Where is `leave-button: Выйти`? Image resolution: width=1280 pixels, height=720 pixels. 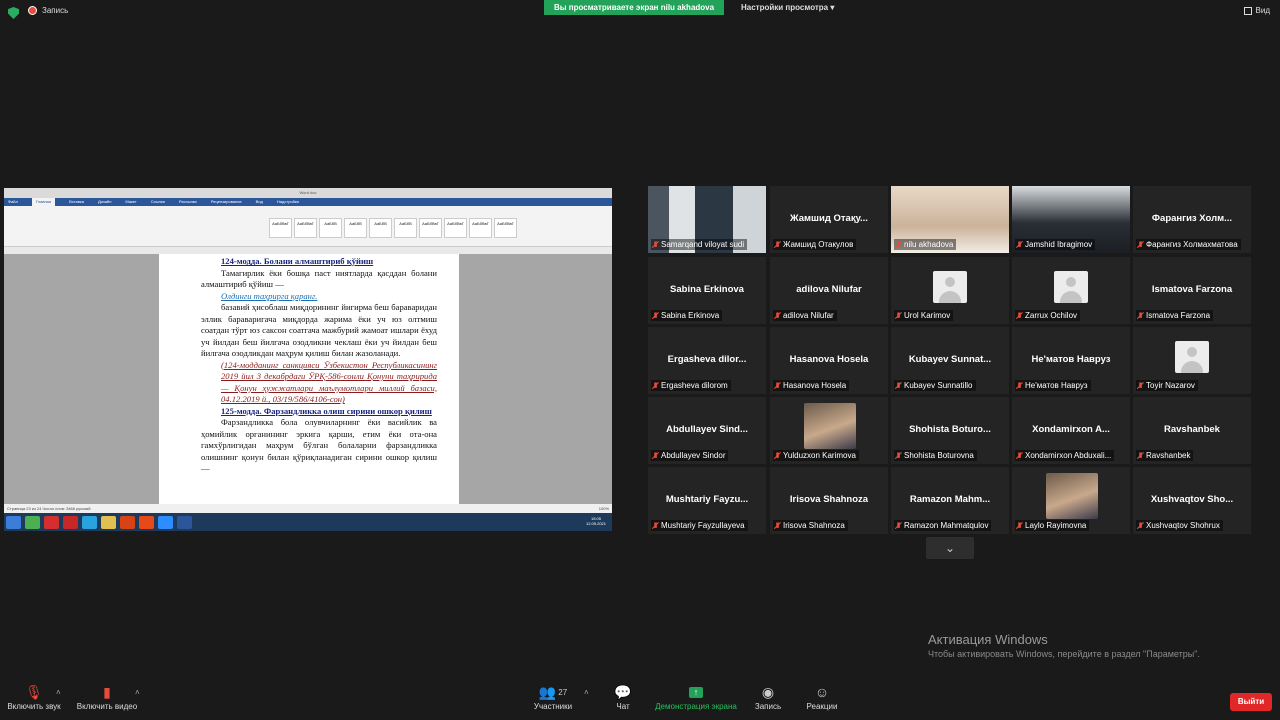 leave-button: Выйти is located at coordinates (1251, 702).